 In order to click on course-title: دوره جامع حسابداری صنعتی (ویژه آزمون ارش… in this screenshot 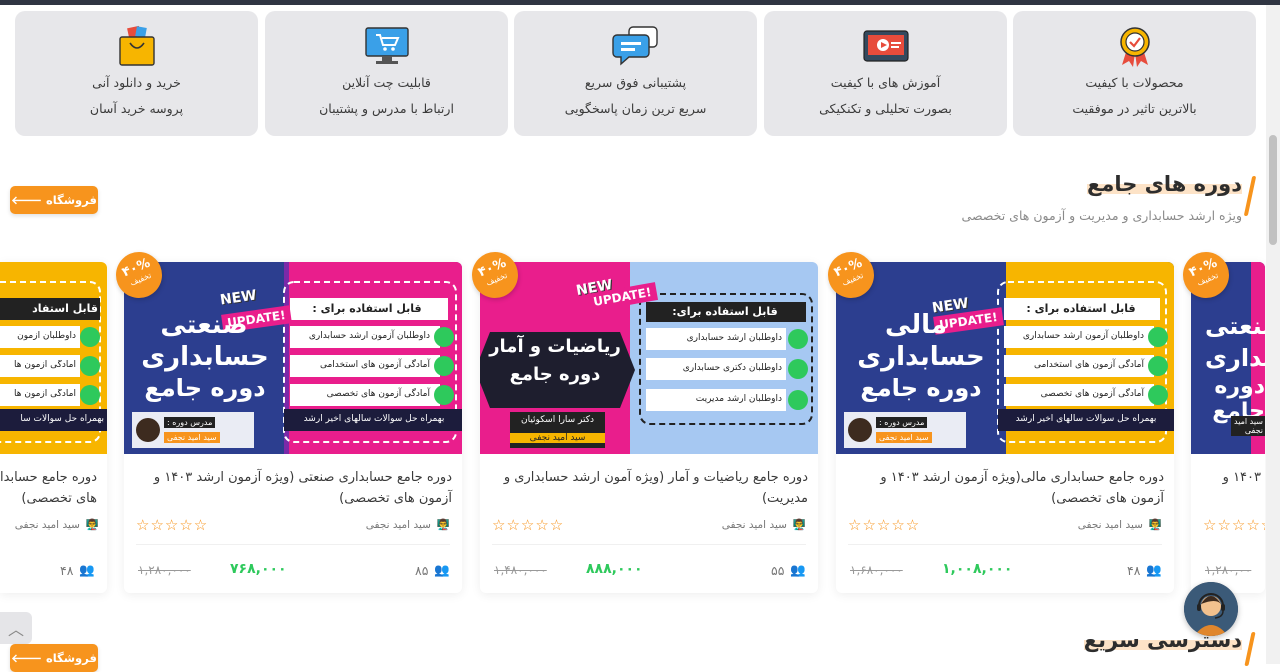, I will do `click(293, 488)`.